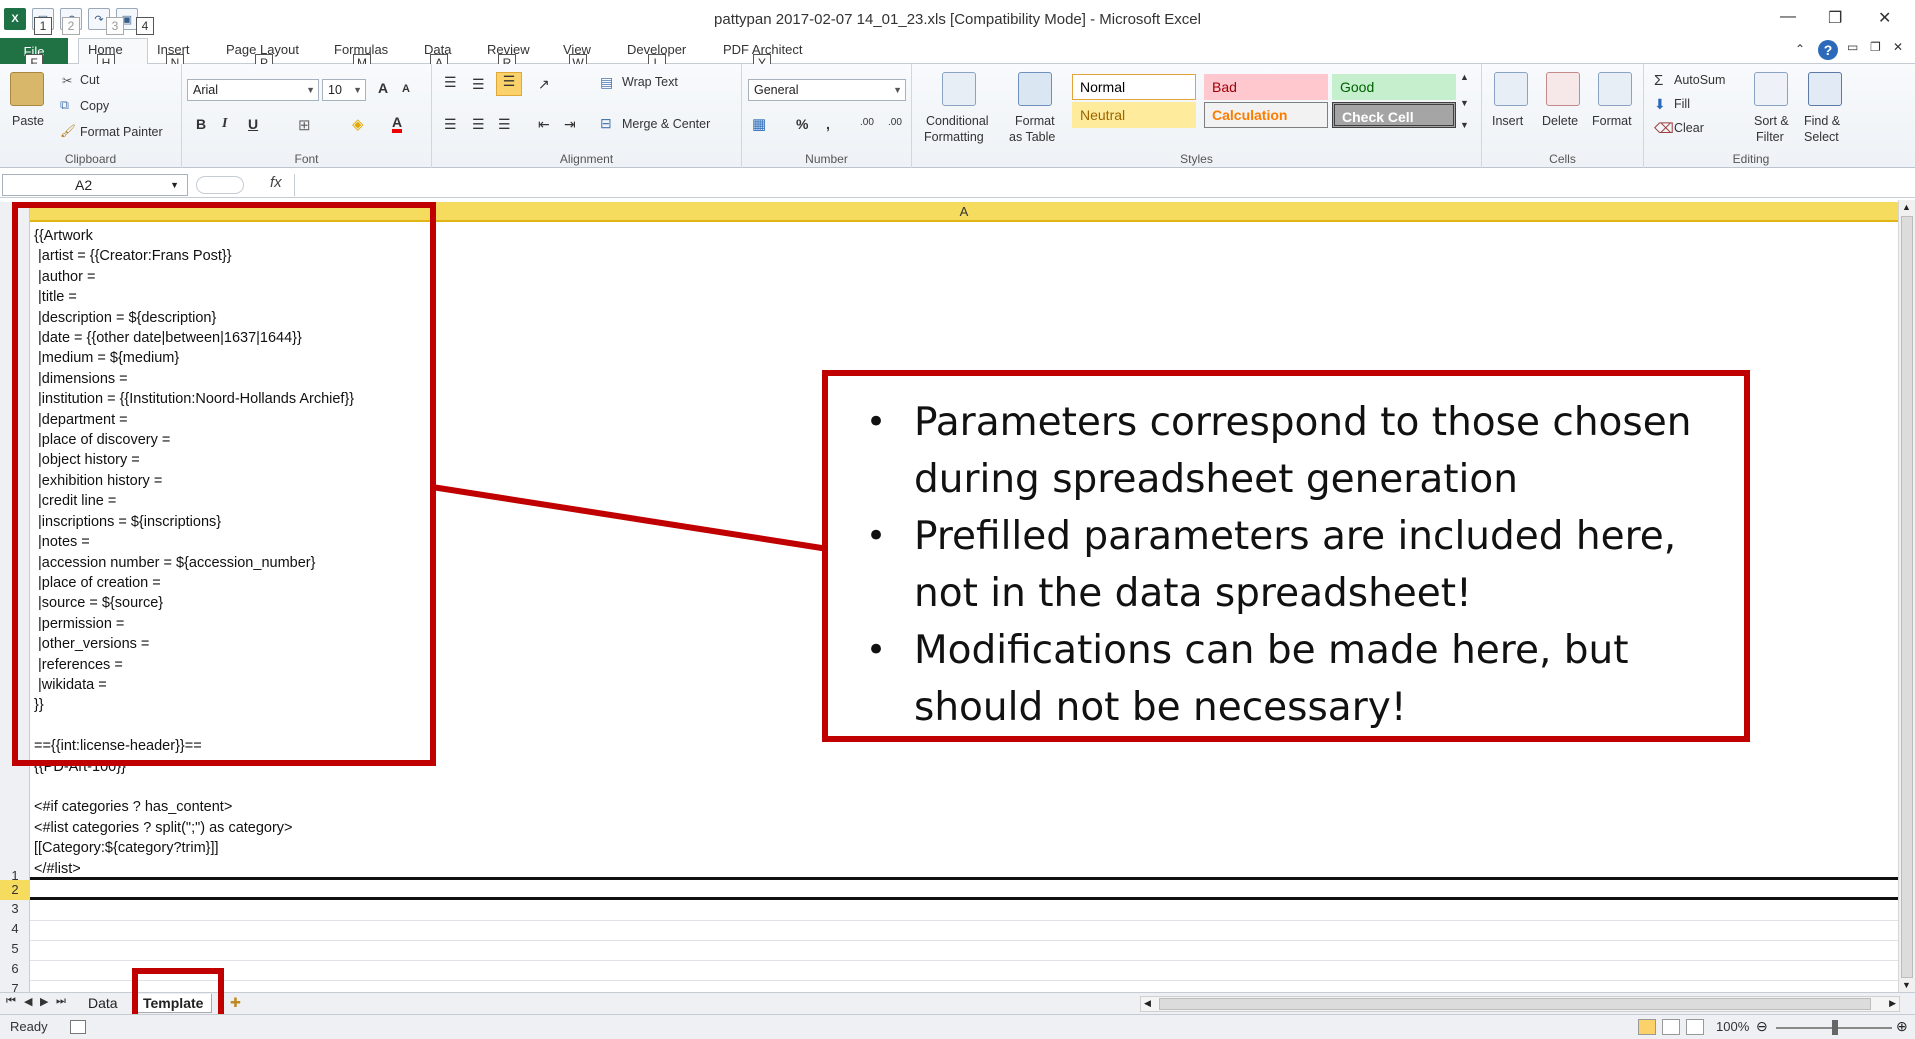 The width and height of the screenshot is (1915, 1039). What do you see at coordinates (27, 89) in the screenshot?
I see `paste-icon` at bounding box center [27, 89].